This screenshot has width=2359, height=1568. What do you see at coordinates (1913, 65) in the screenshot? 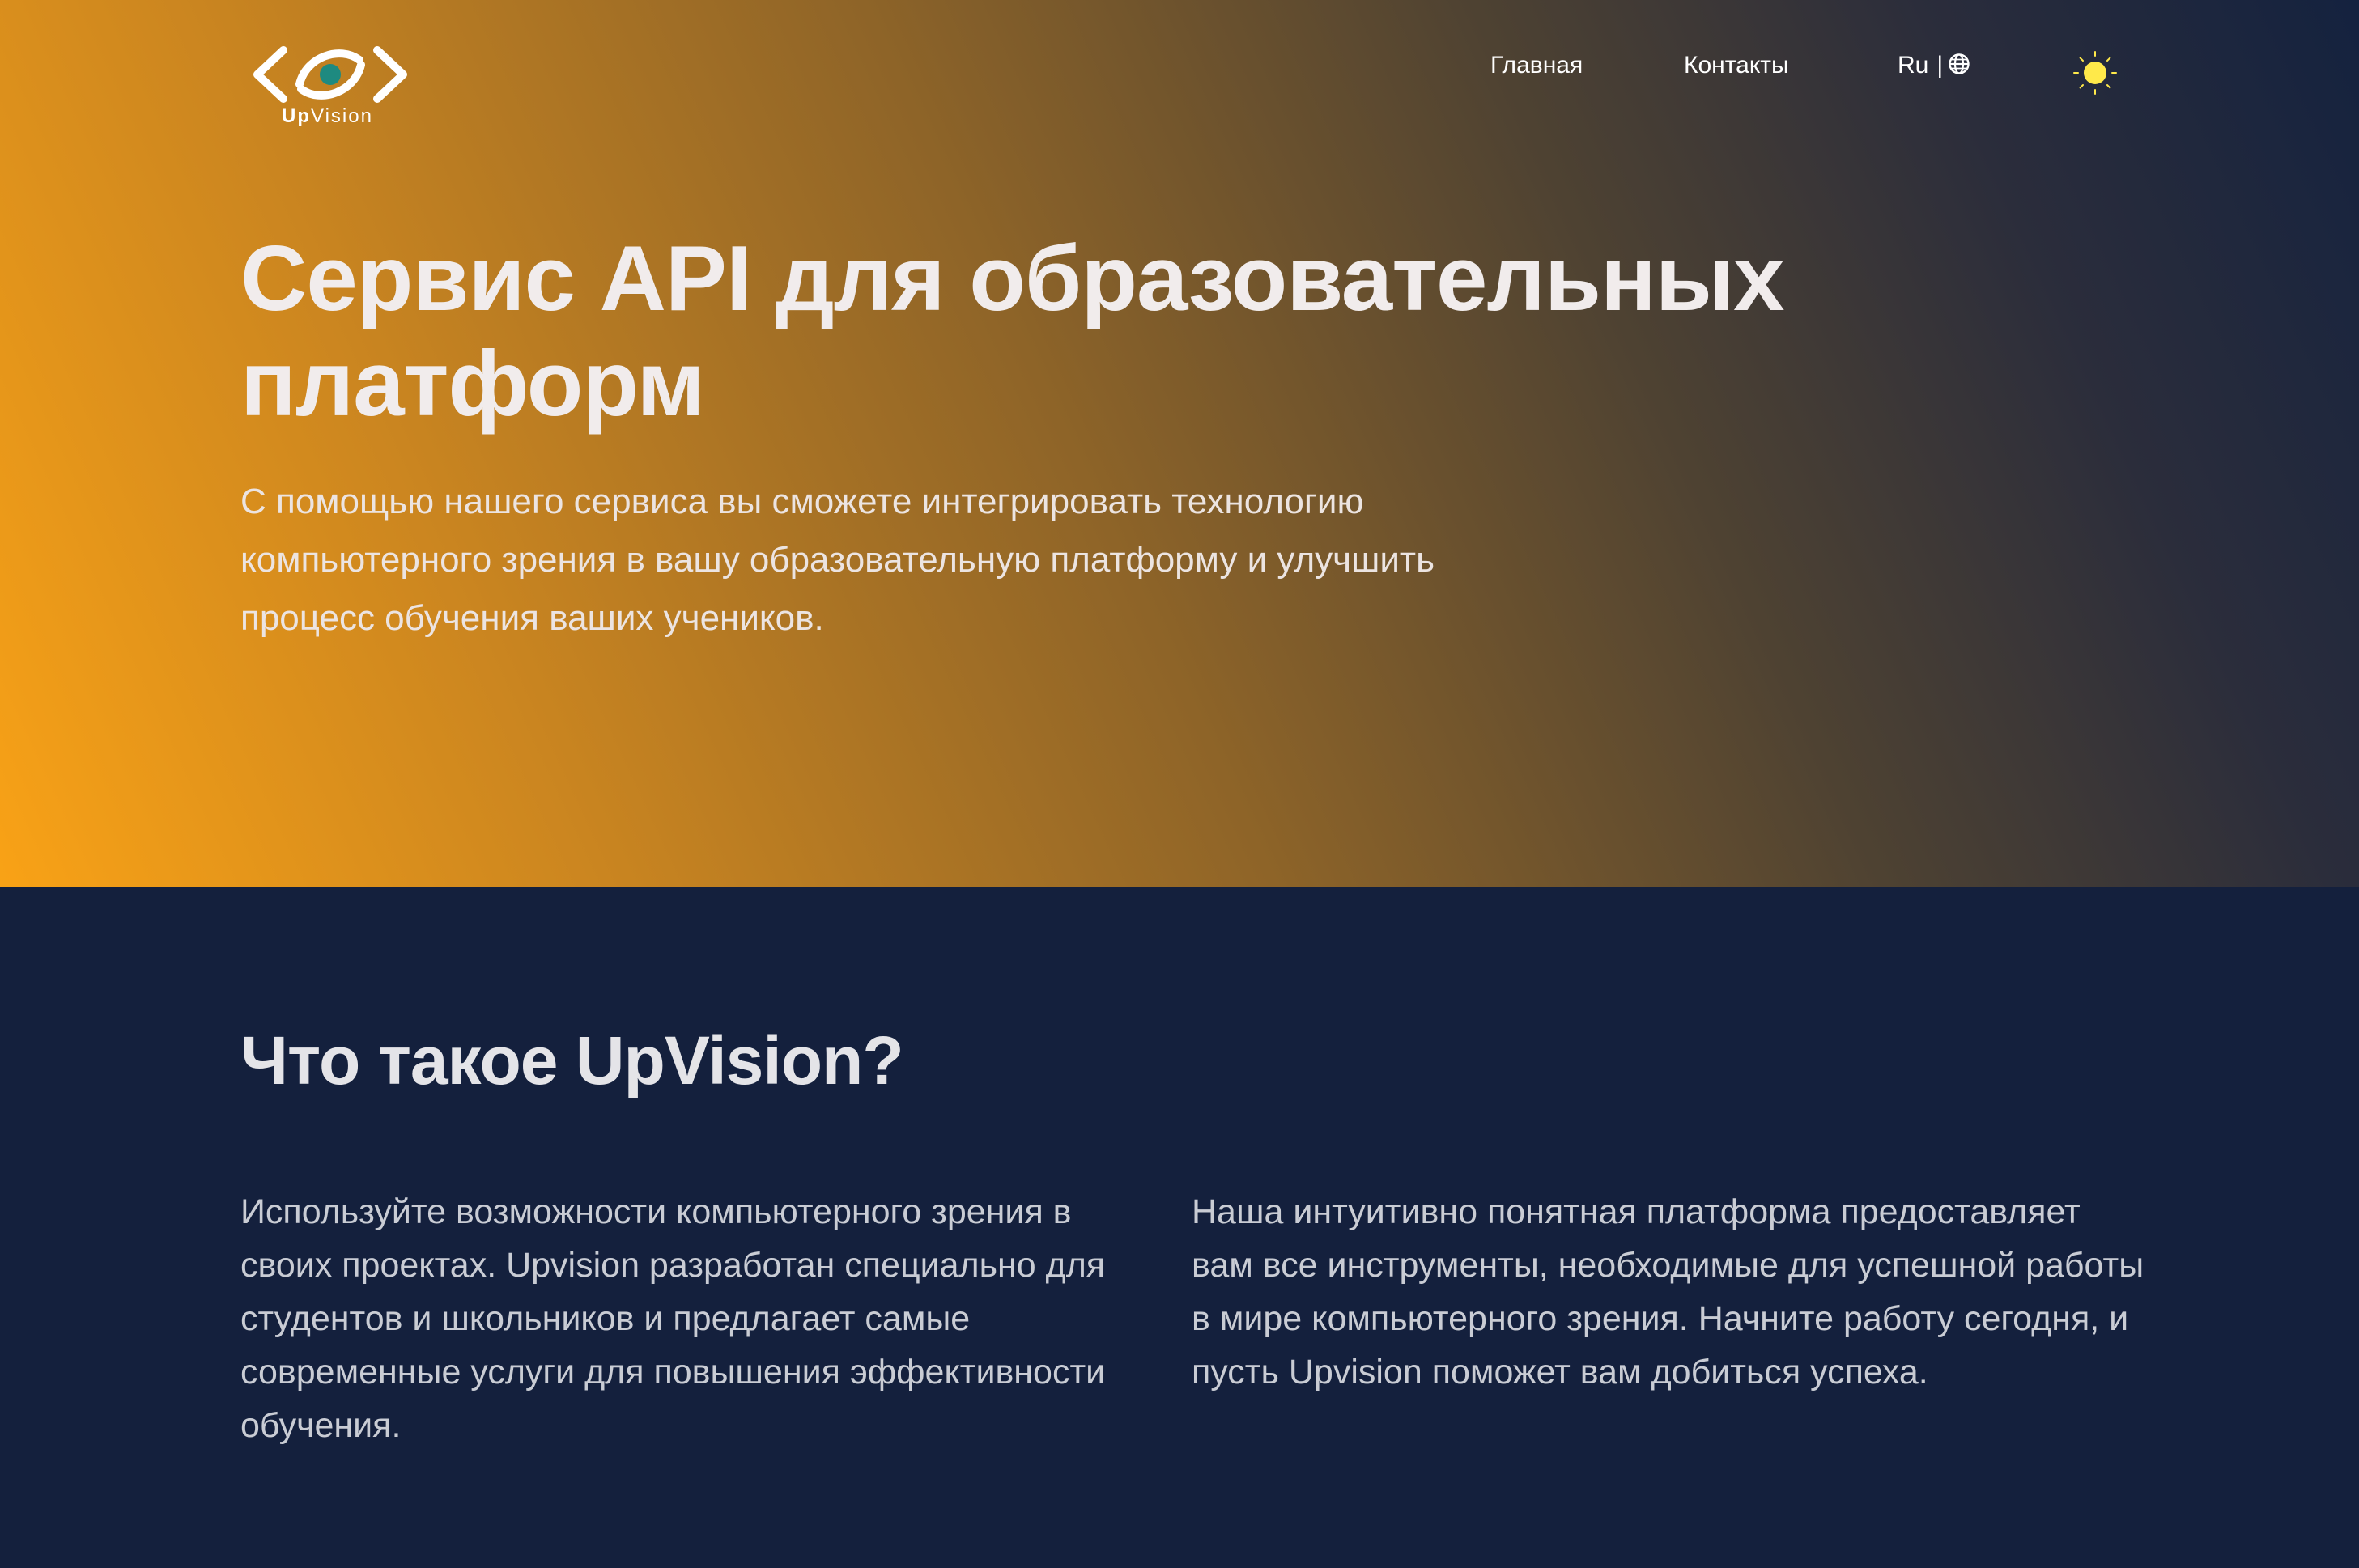
I see `language-label: Ru` at bounding box center [1913, 65].